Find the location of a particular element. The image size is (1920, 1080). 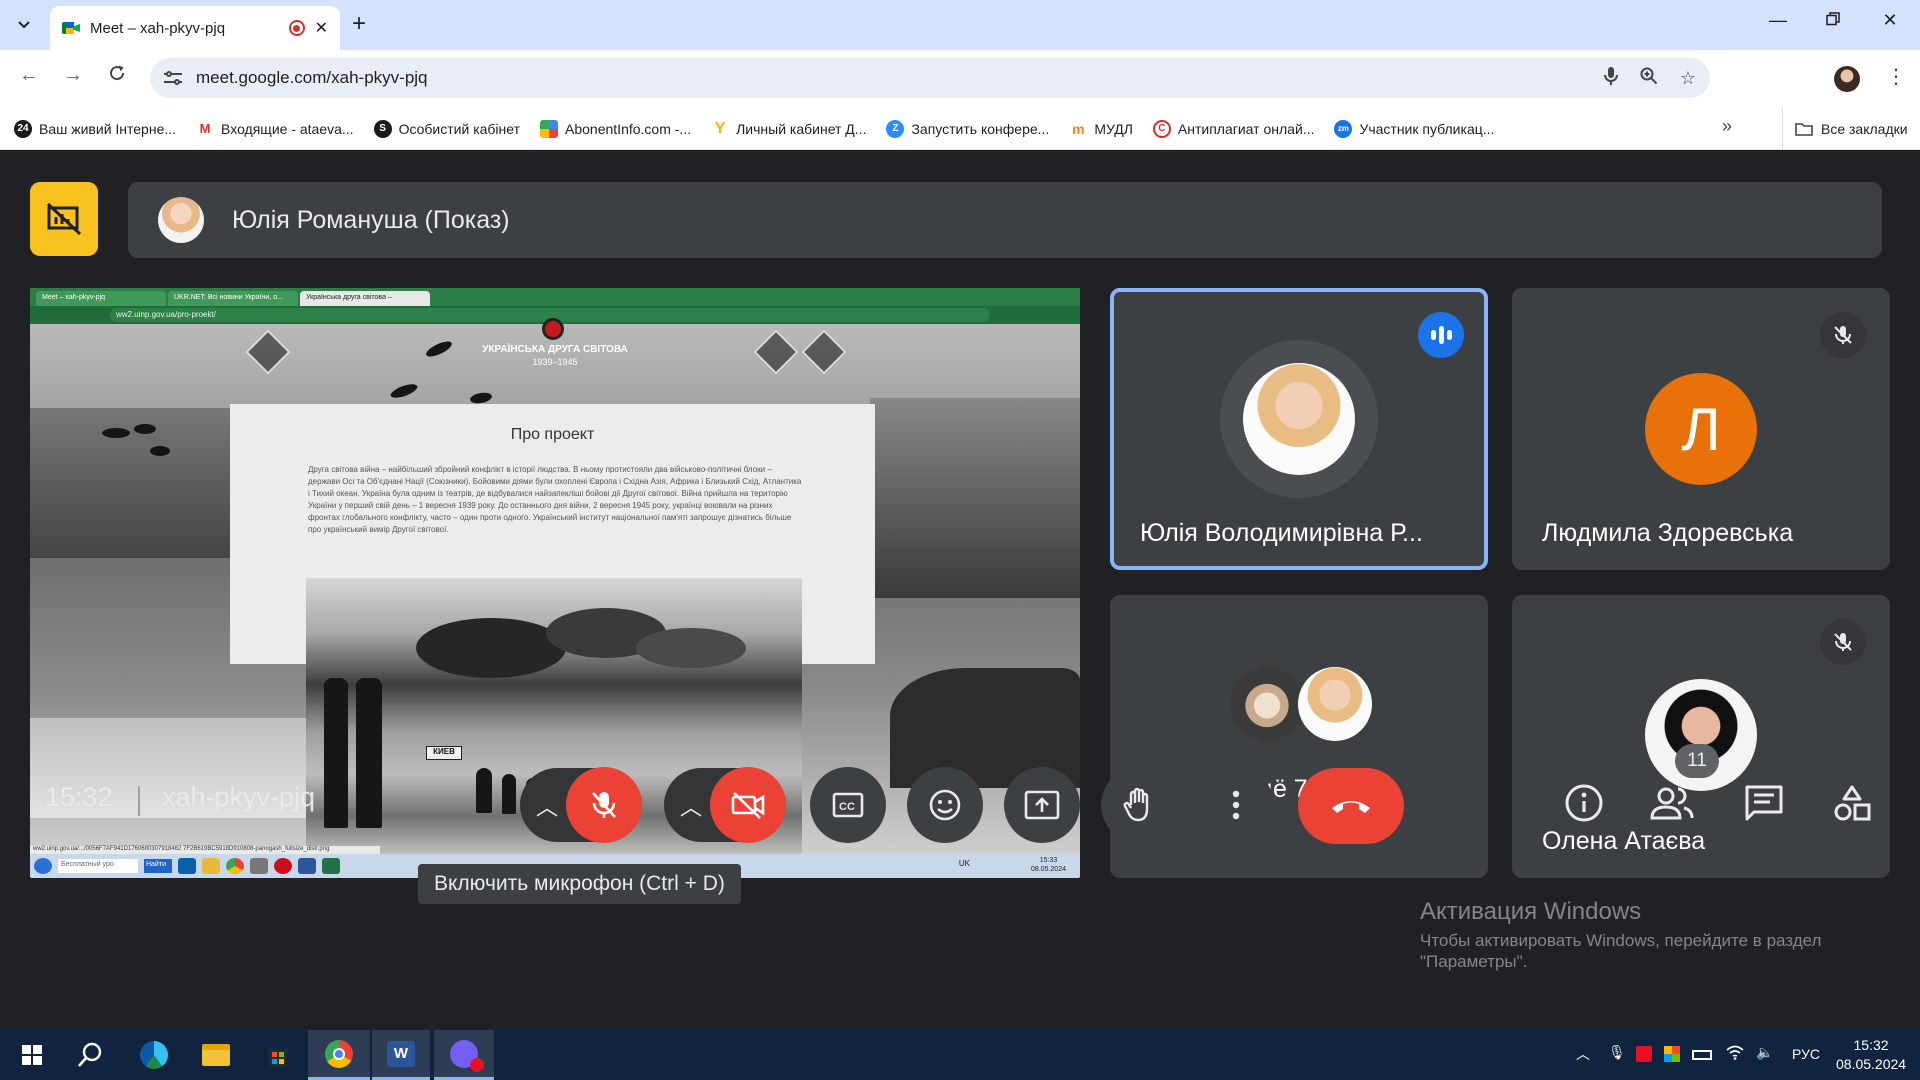

video-options-chevron-icon: ︿ is located at coordinates (691, 806).